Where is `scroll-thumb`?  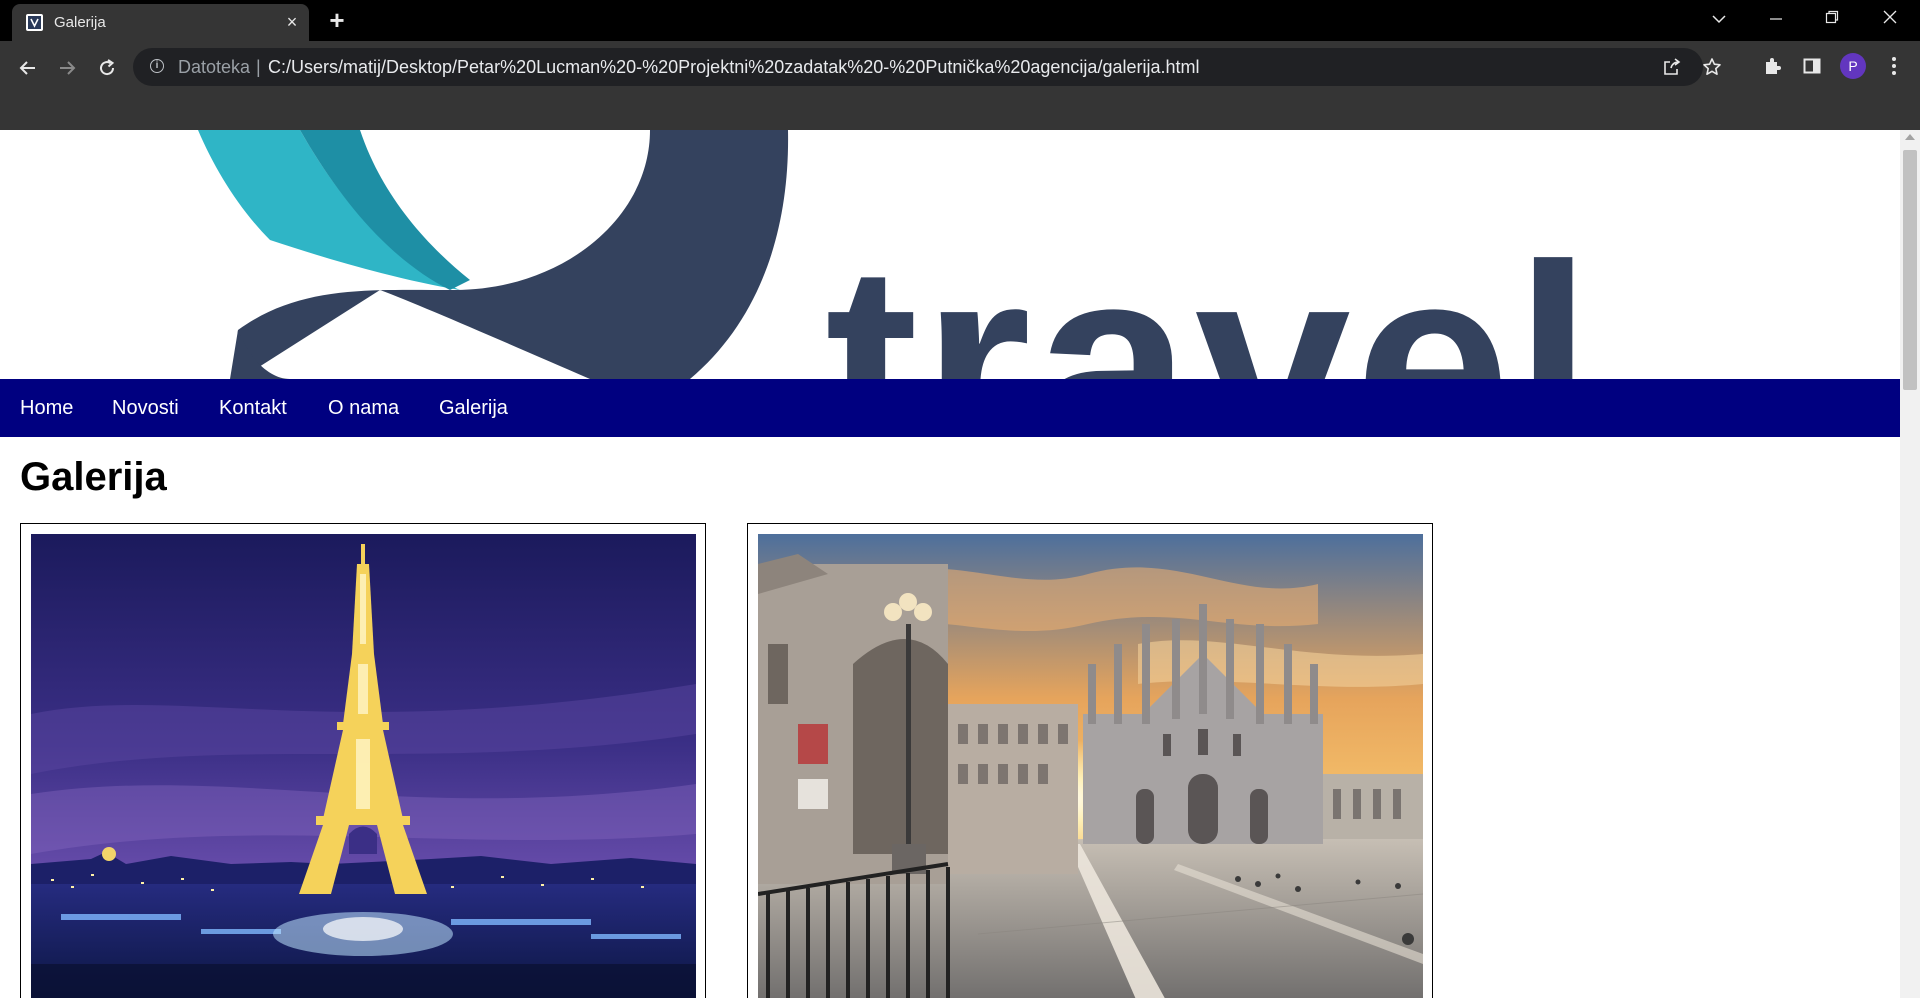
scroll-thumb is located at coordinates (1910, 270).